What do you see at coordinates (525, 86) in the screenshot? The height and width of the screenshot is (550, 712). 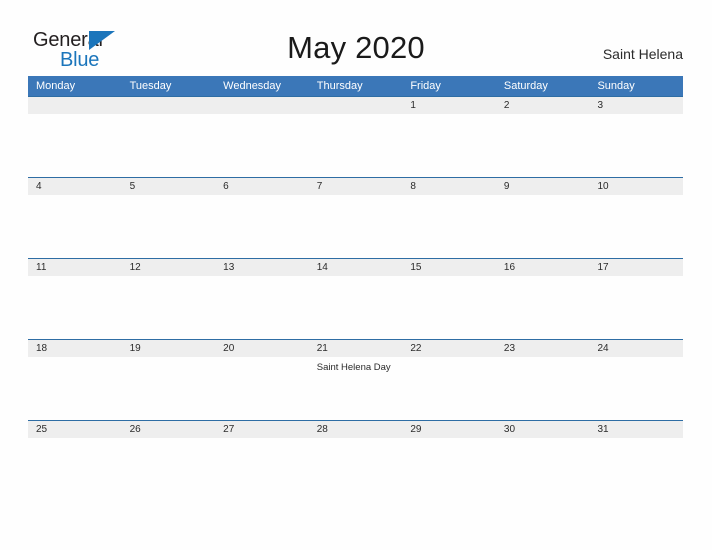 I see `weekday-header-saturday: Saturday` at bounding box center [525, 86].